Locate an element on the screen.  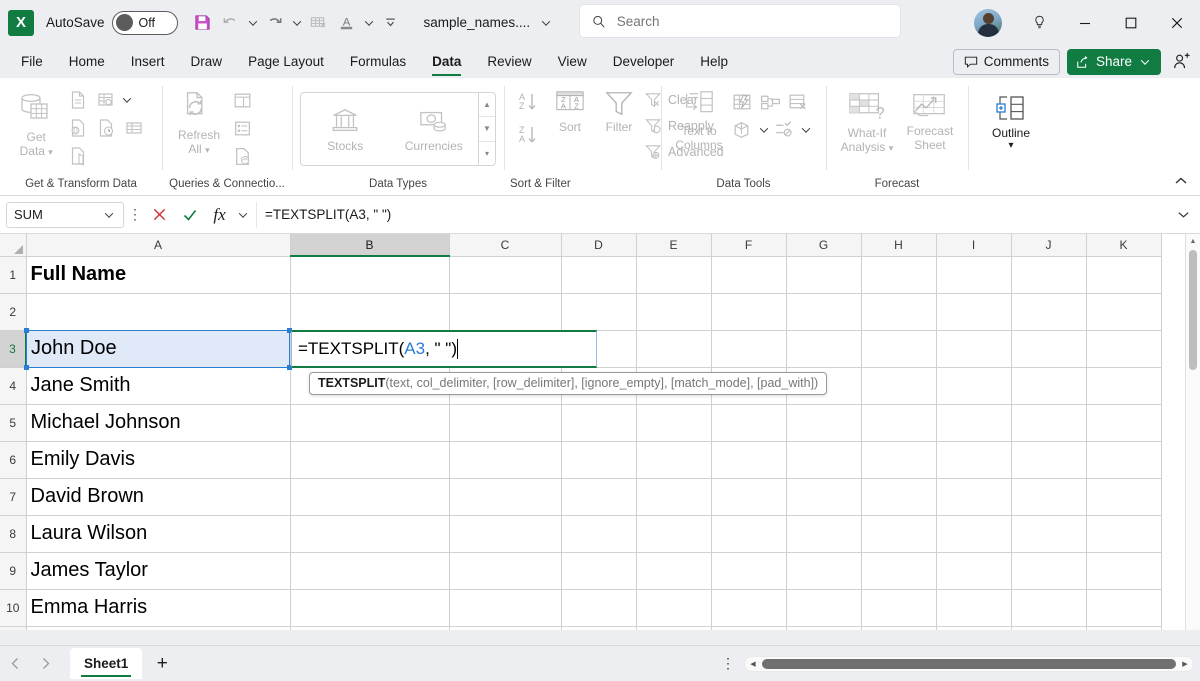
cell-I2 is located at coordinates (974, 312).